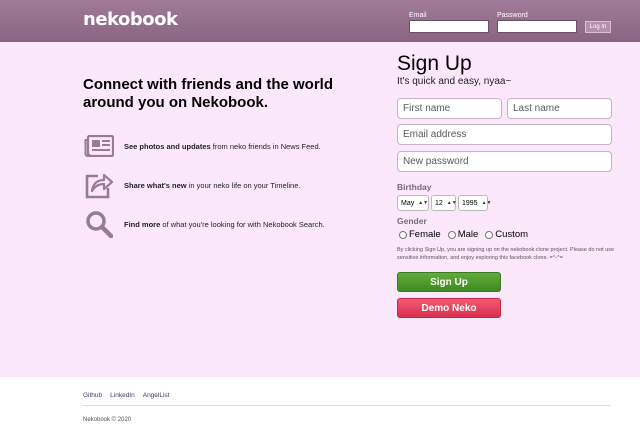 The image size is (640, 426). Describe the element at coordinates (99, 146) in the screenshot. I see `newspaper-icon` at that location.